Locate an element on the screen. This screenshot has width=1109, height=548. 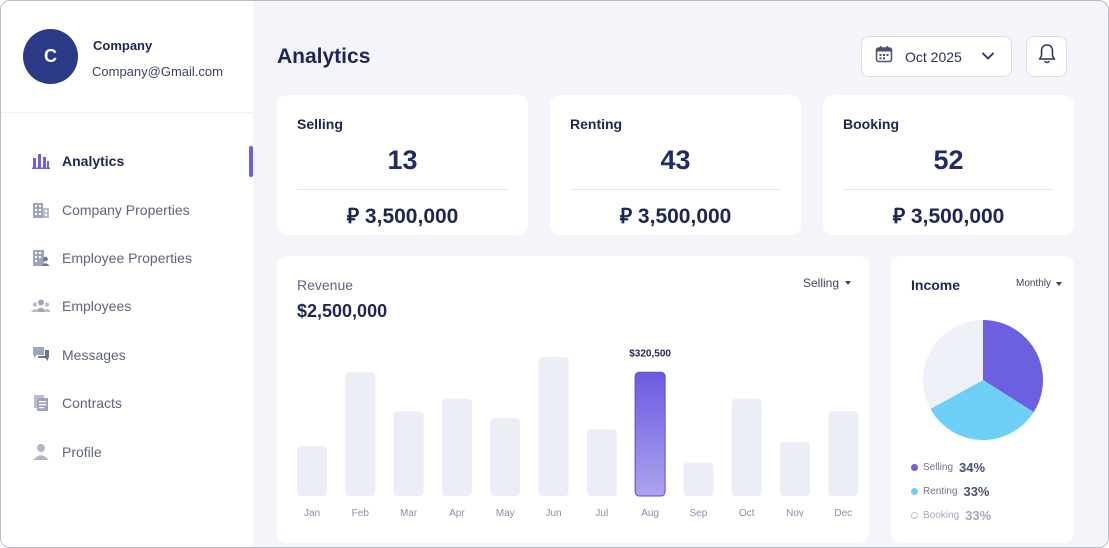
income-period-dropdown: Monthly is located at coordinates (1039, 283).